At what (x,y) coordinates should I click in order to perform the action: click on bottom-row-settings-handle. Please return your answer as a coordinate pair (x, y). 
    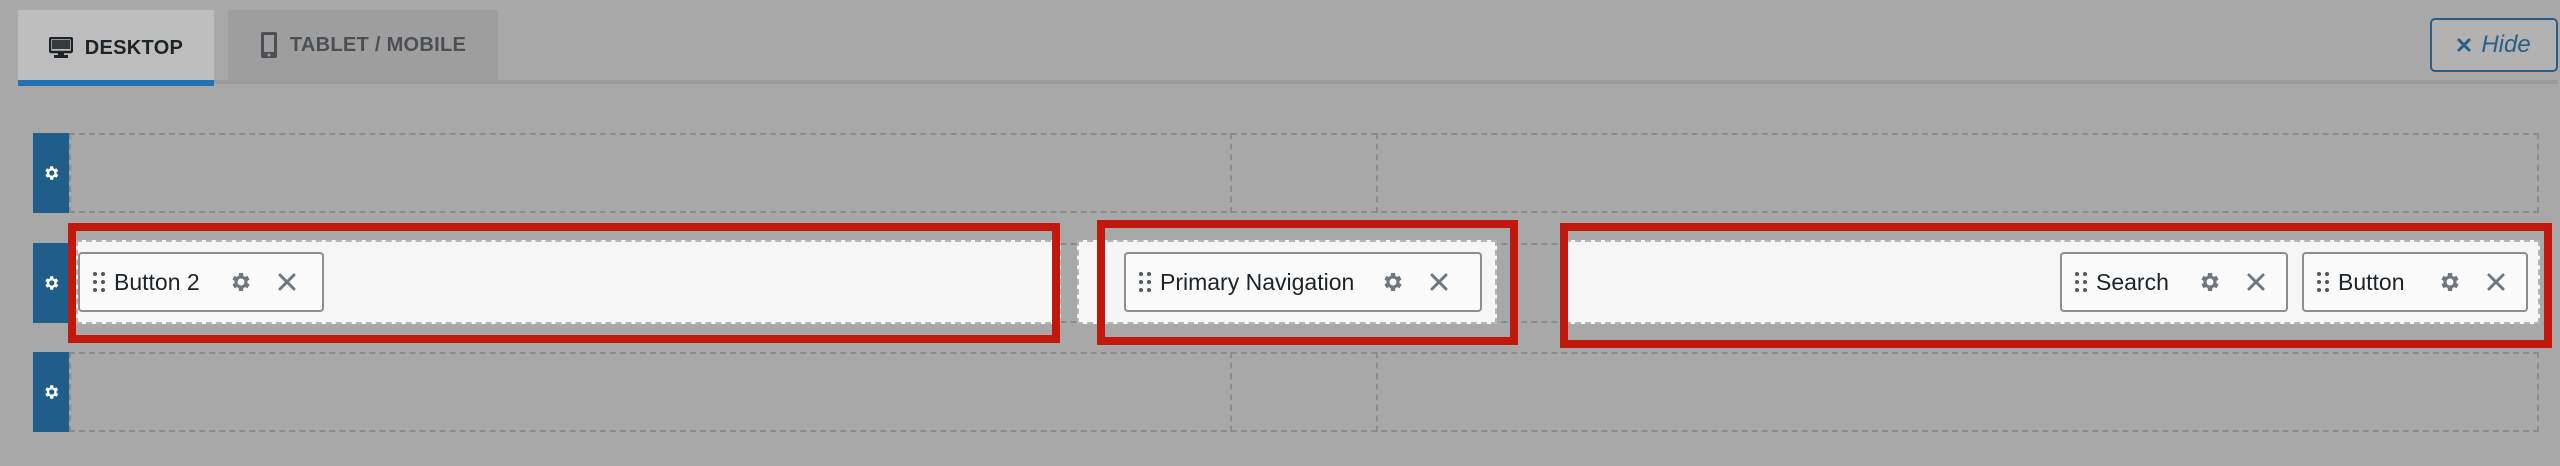
    Looking at the image, I should click on (51, 392).